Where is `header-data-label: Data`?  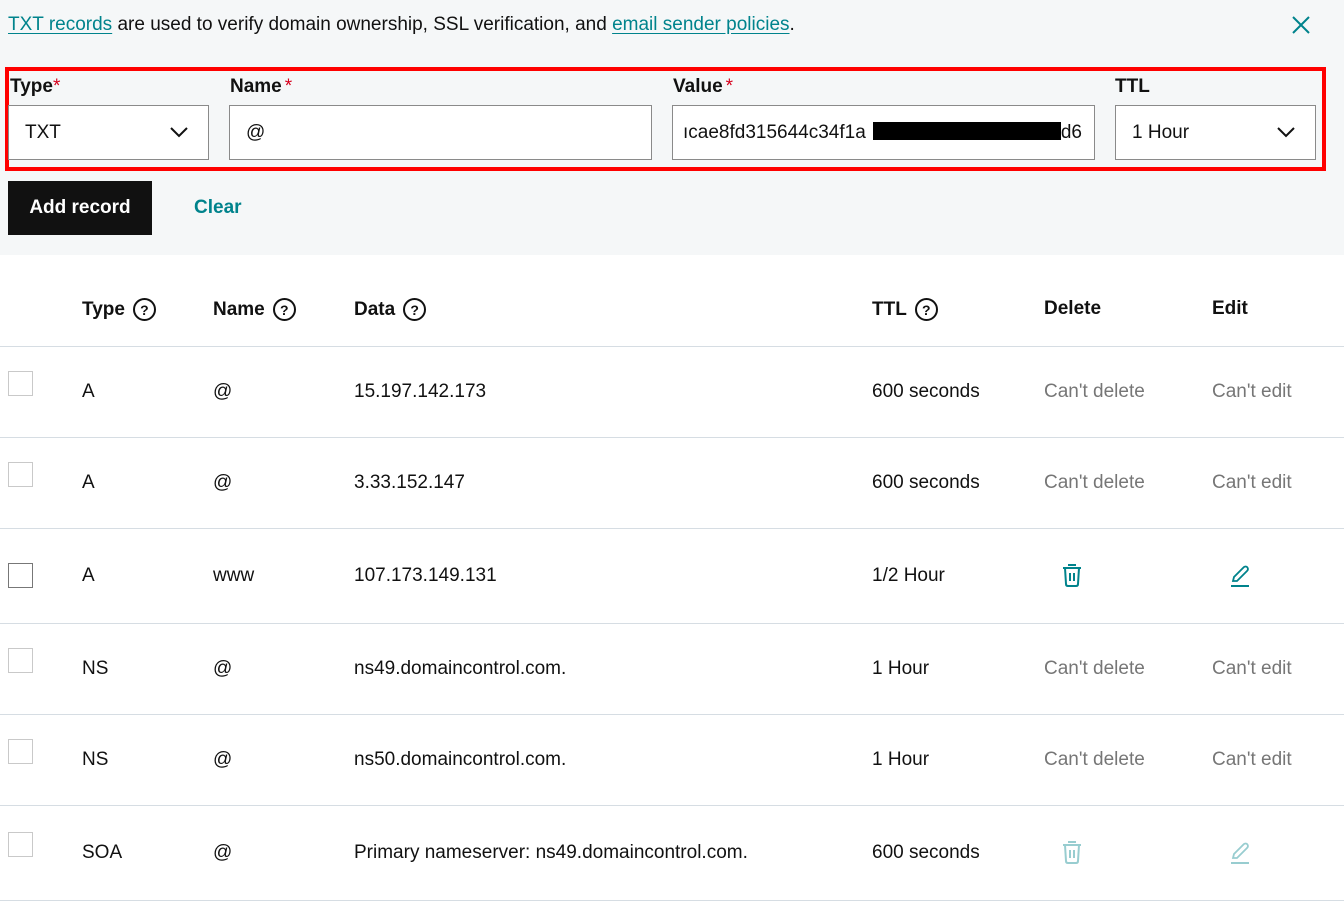 header-data-label: Data is located at coordinates (375, 309).